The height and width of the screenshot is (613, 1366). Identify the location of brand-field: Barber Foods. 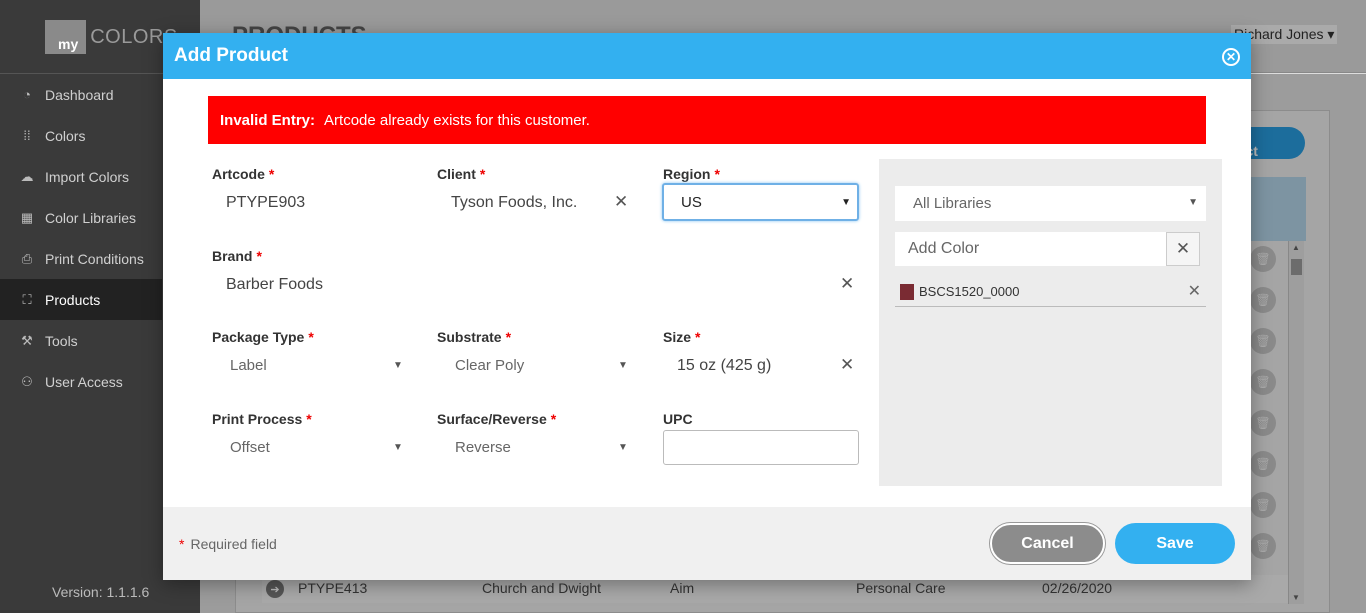
(274, 285).